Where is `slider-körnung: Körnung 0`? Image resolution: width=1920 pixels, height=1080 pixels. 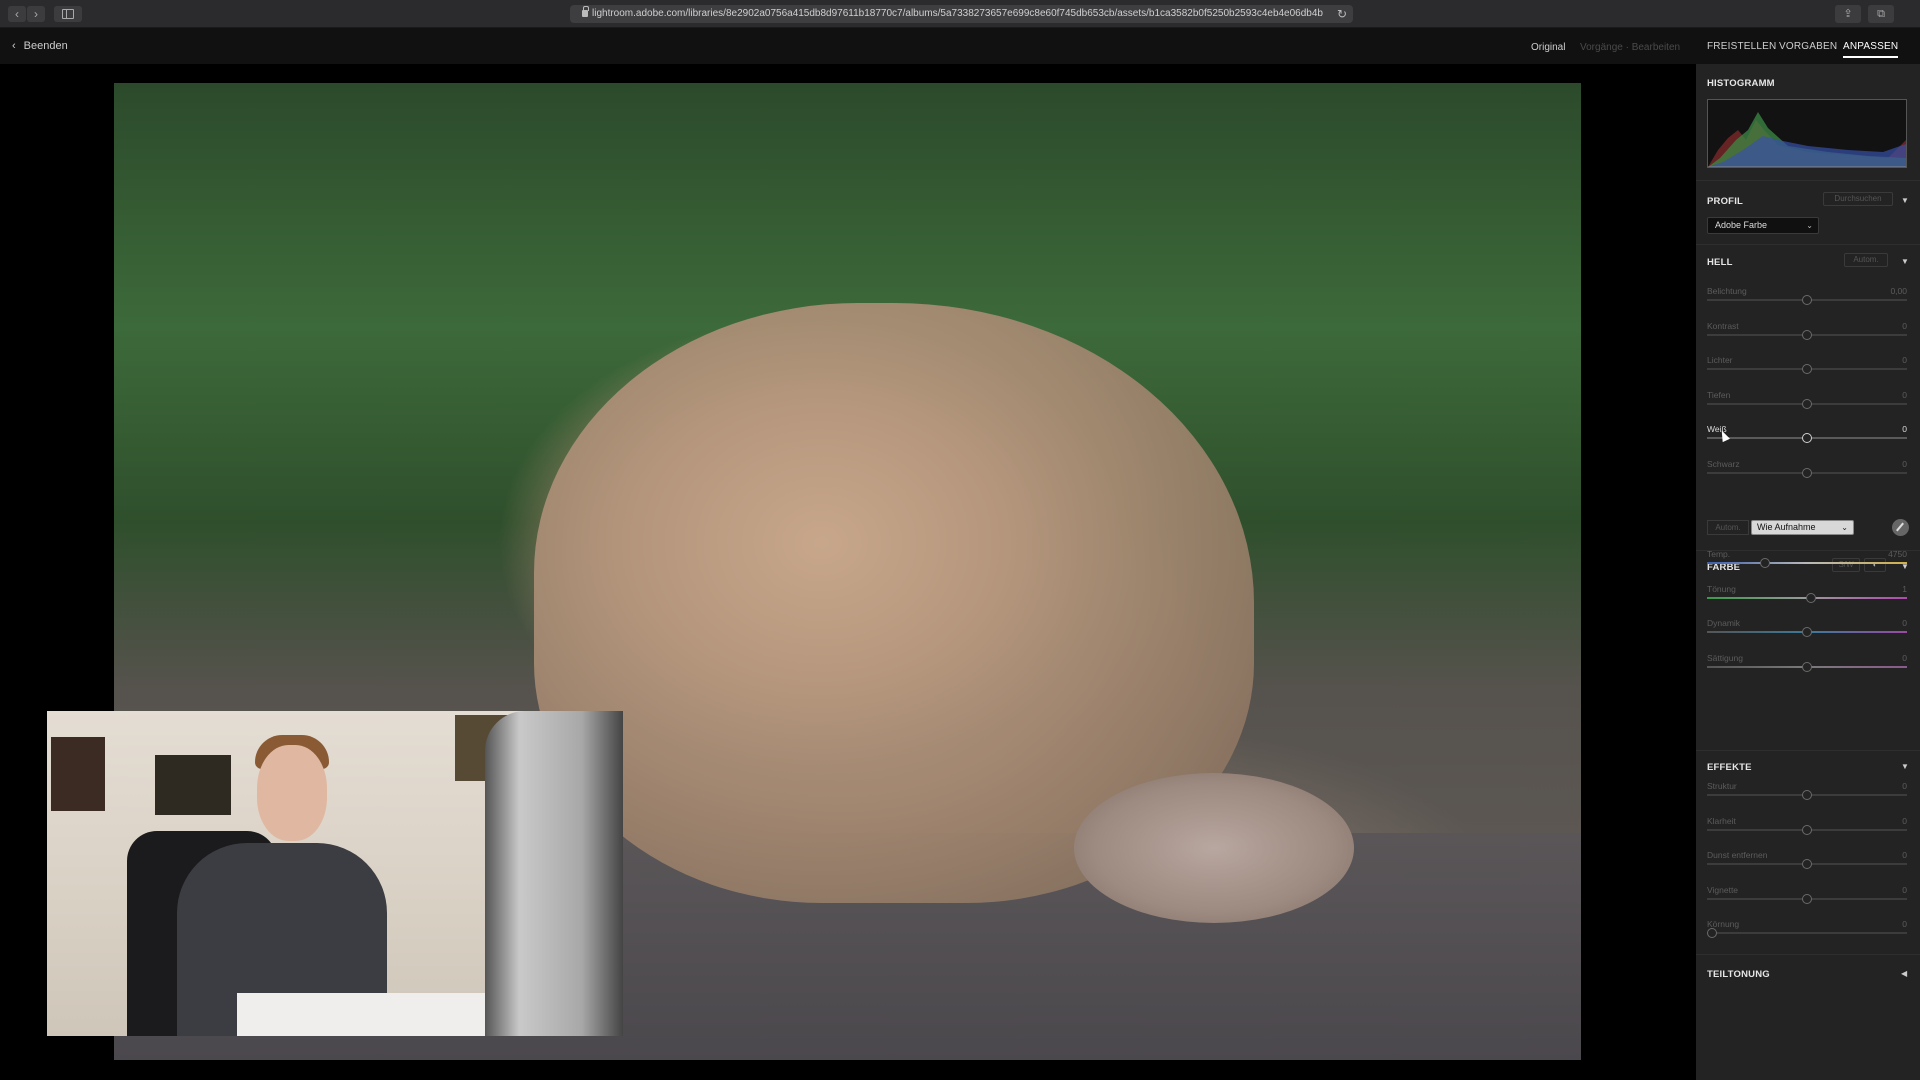 slider-körnung: Körnung 0 is located at coordinates (1807, 933).